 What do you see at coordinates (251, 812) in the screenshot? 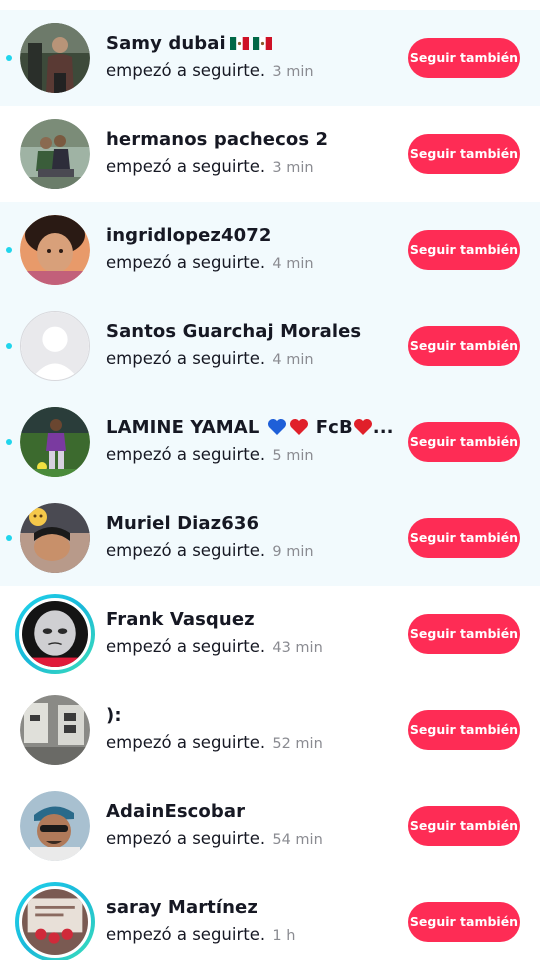
I see `username: AdainEscobar` at bounding box center [251, 812].